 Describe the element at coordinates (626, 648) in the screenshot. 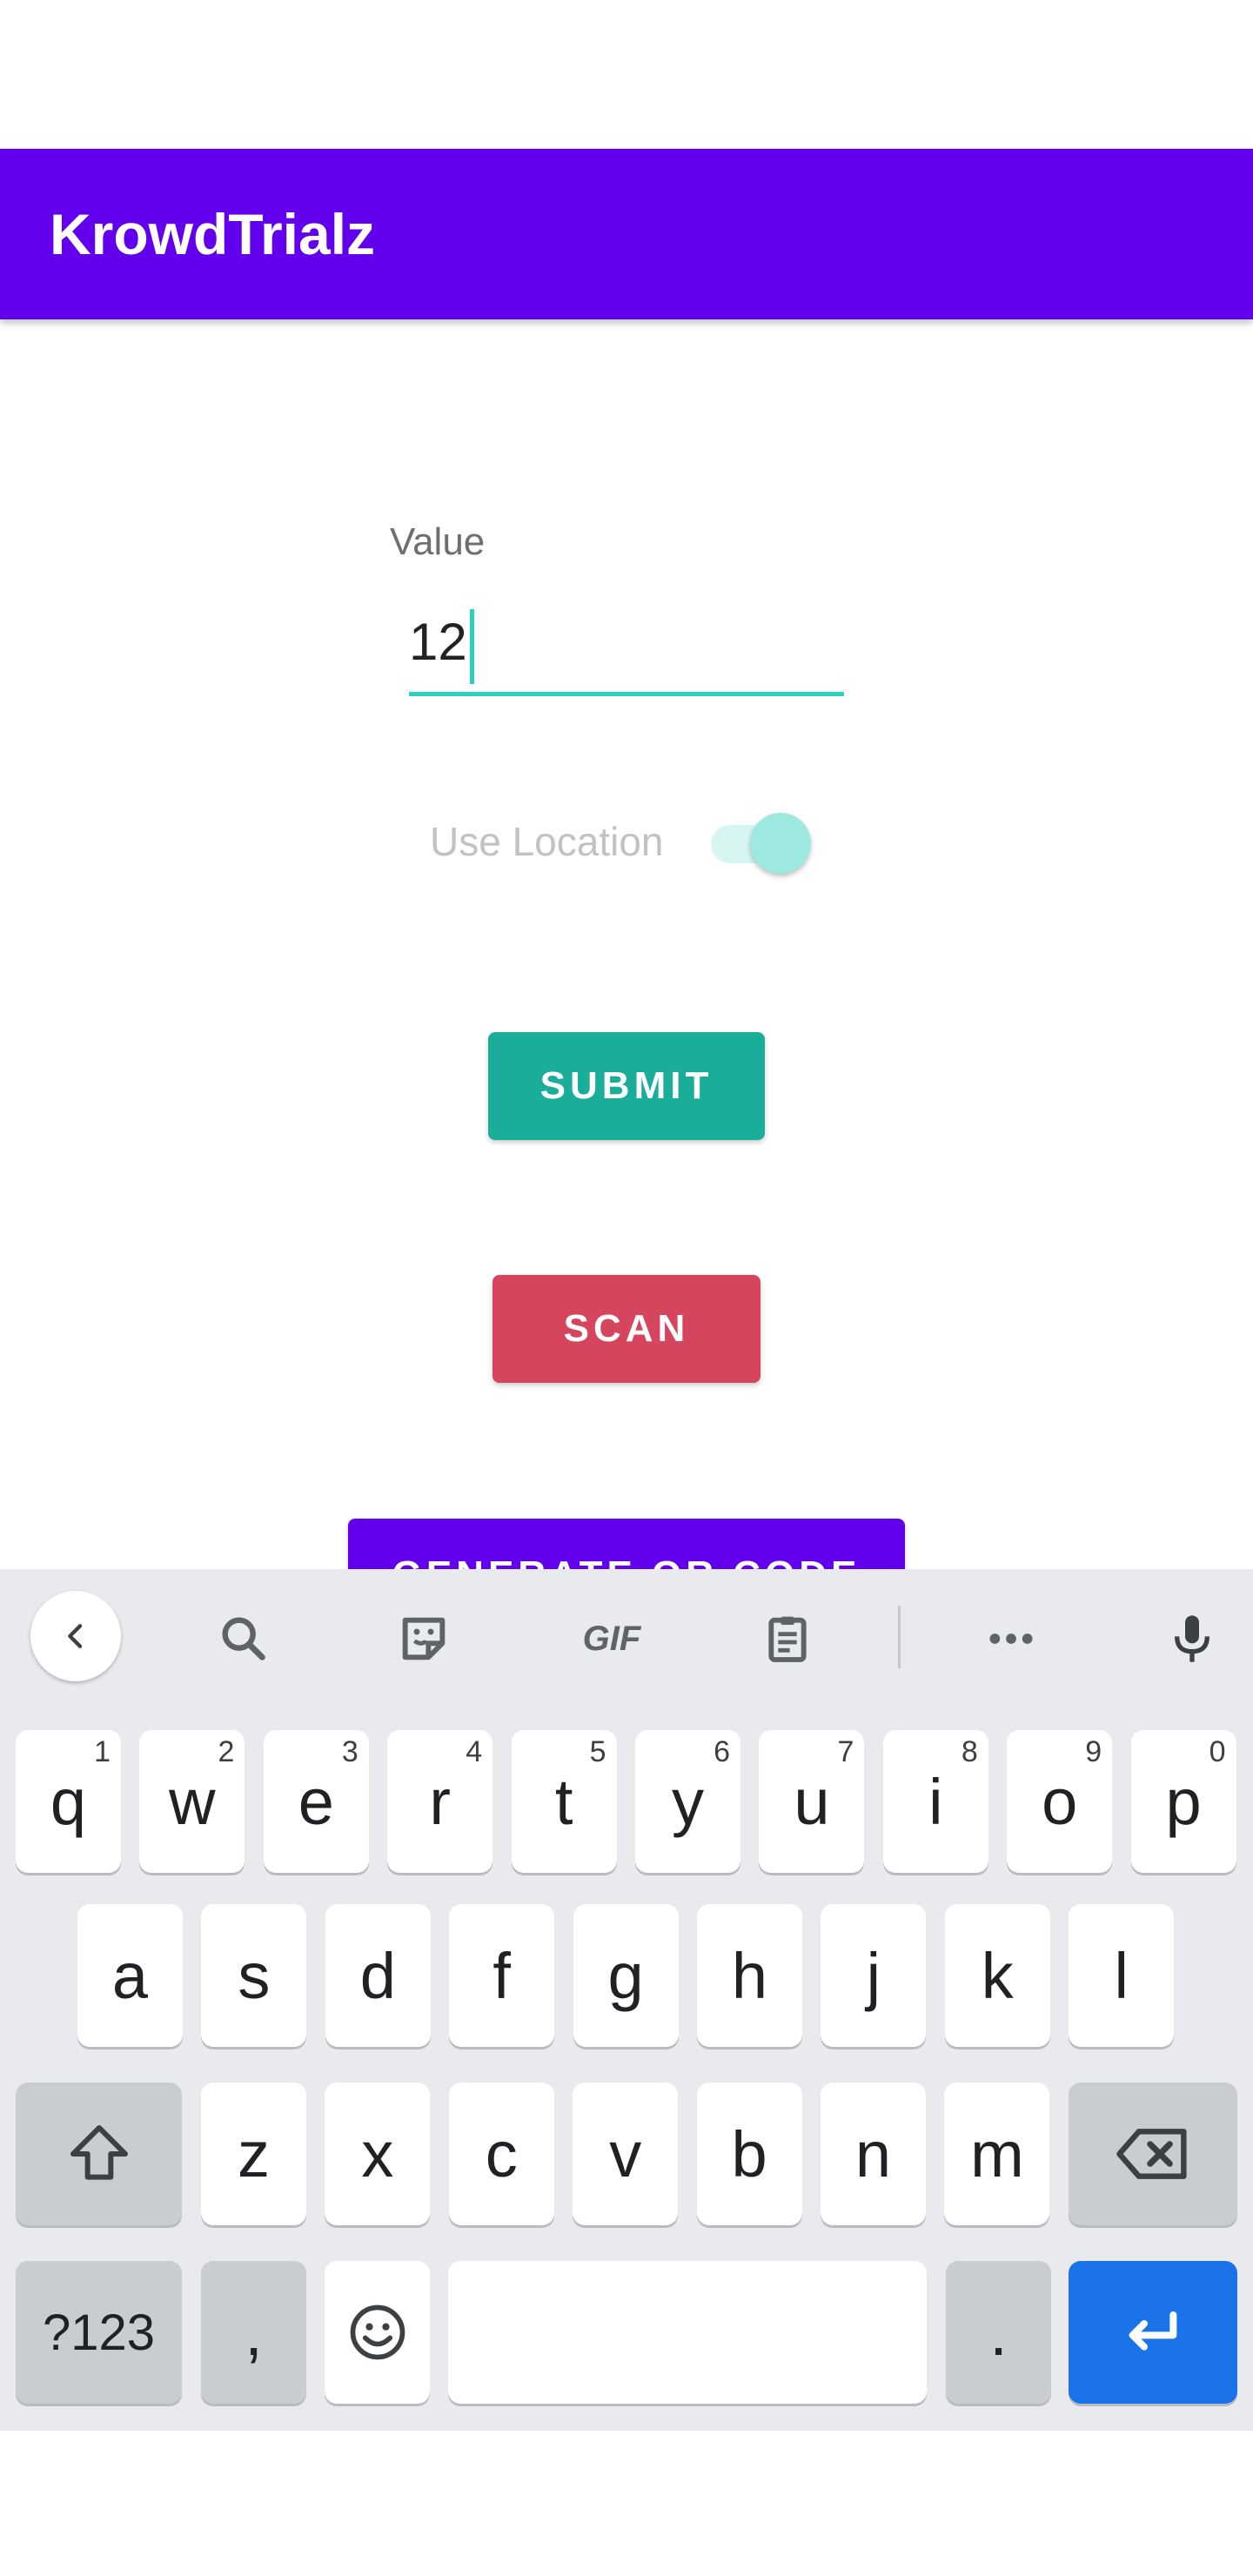

I see `value-input` at that location.